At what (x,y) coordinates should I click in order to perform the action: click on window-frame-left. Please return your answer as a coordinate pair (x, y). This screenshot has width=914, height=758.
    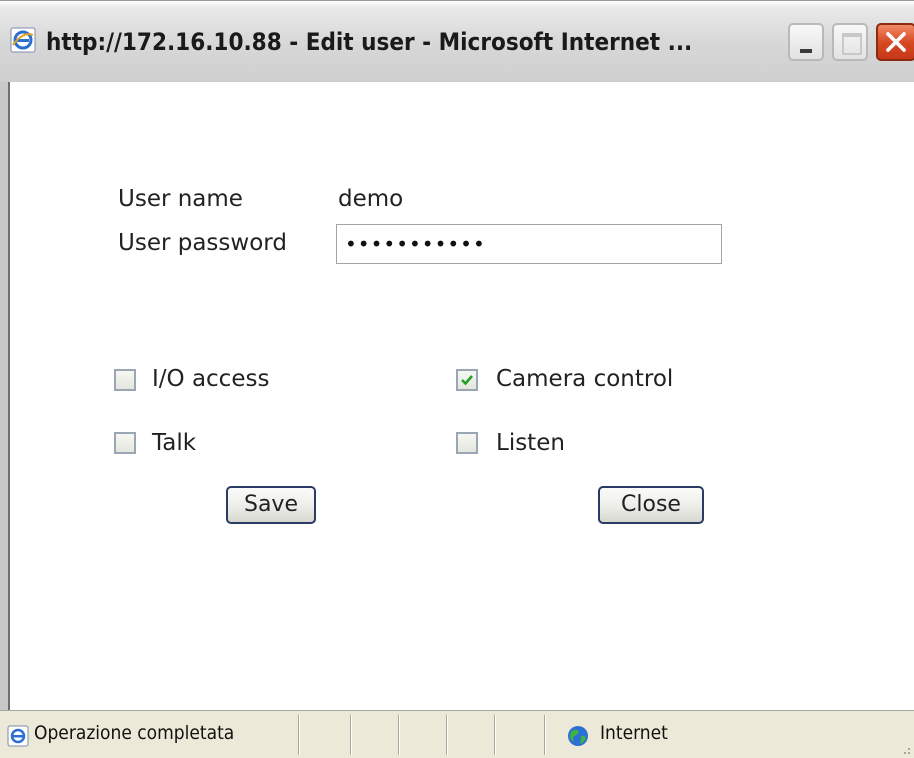
    Looking at the image, I should click on (5, 420).